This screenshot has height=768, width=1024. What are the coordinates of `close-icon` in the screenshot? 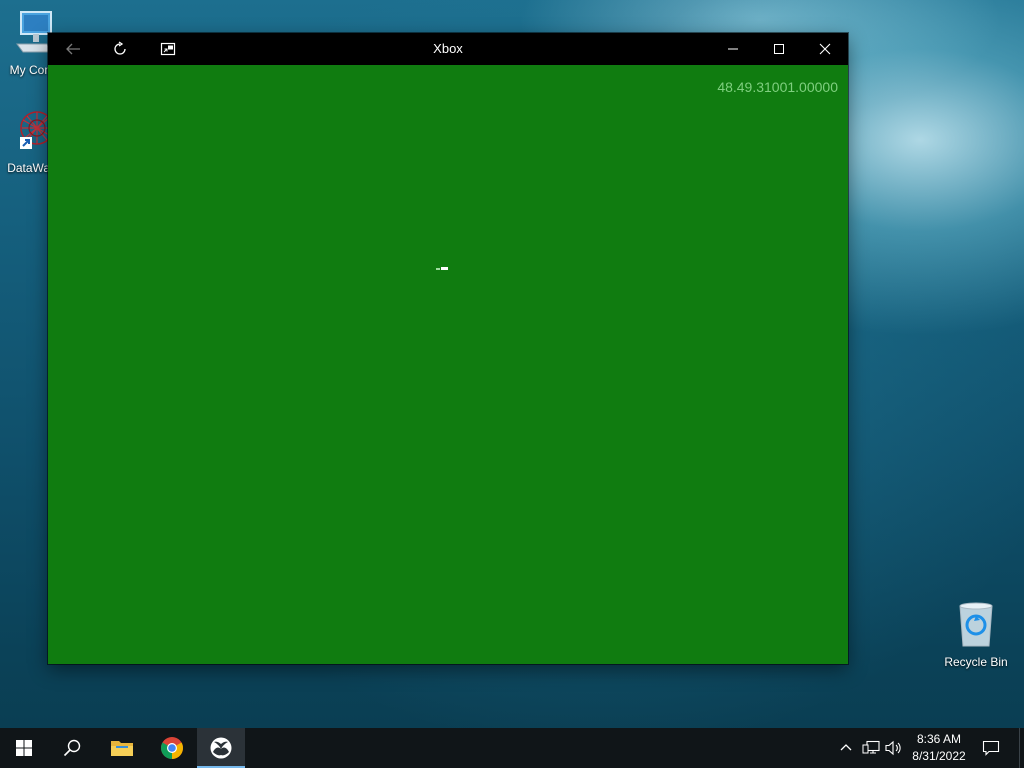 It's located at (825, 49).